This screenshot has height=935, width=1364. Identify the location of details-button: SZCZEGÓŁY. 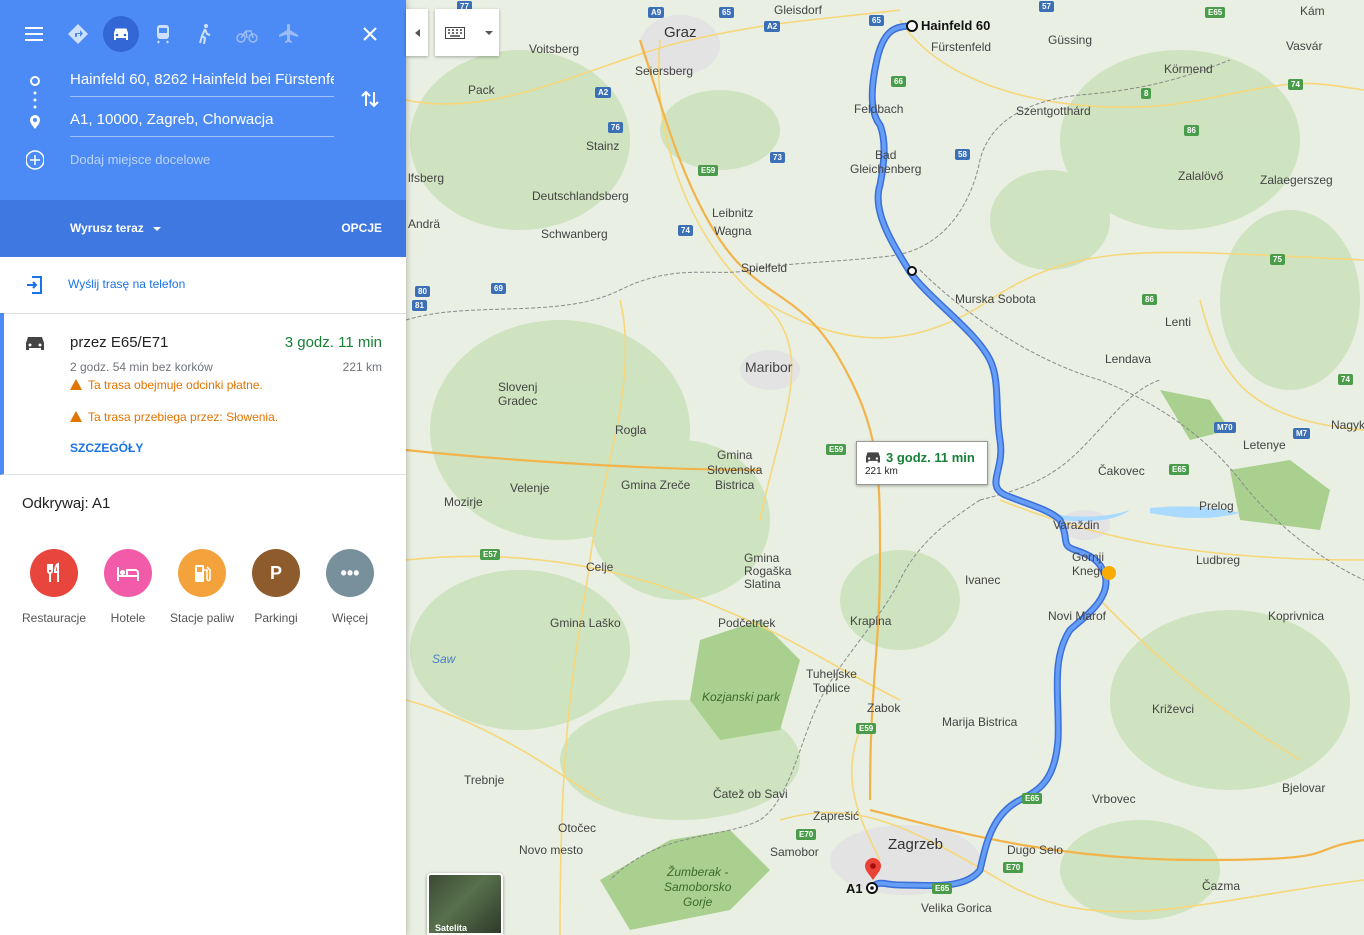
(106, 448).